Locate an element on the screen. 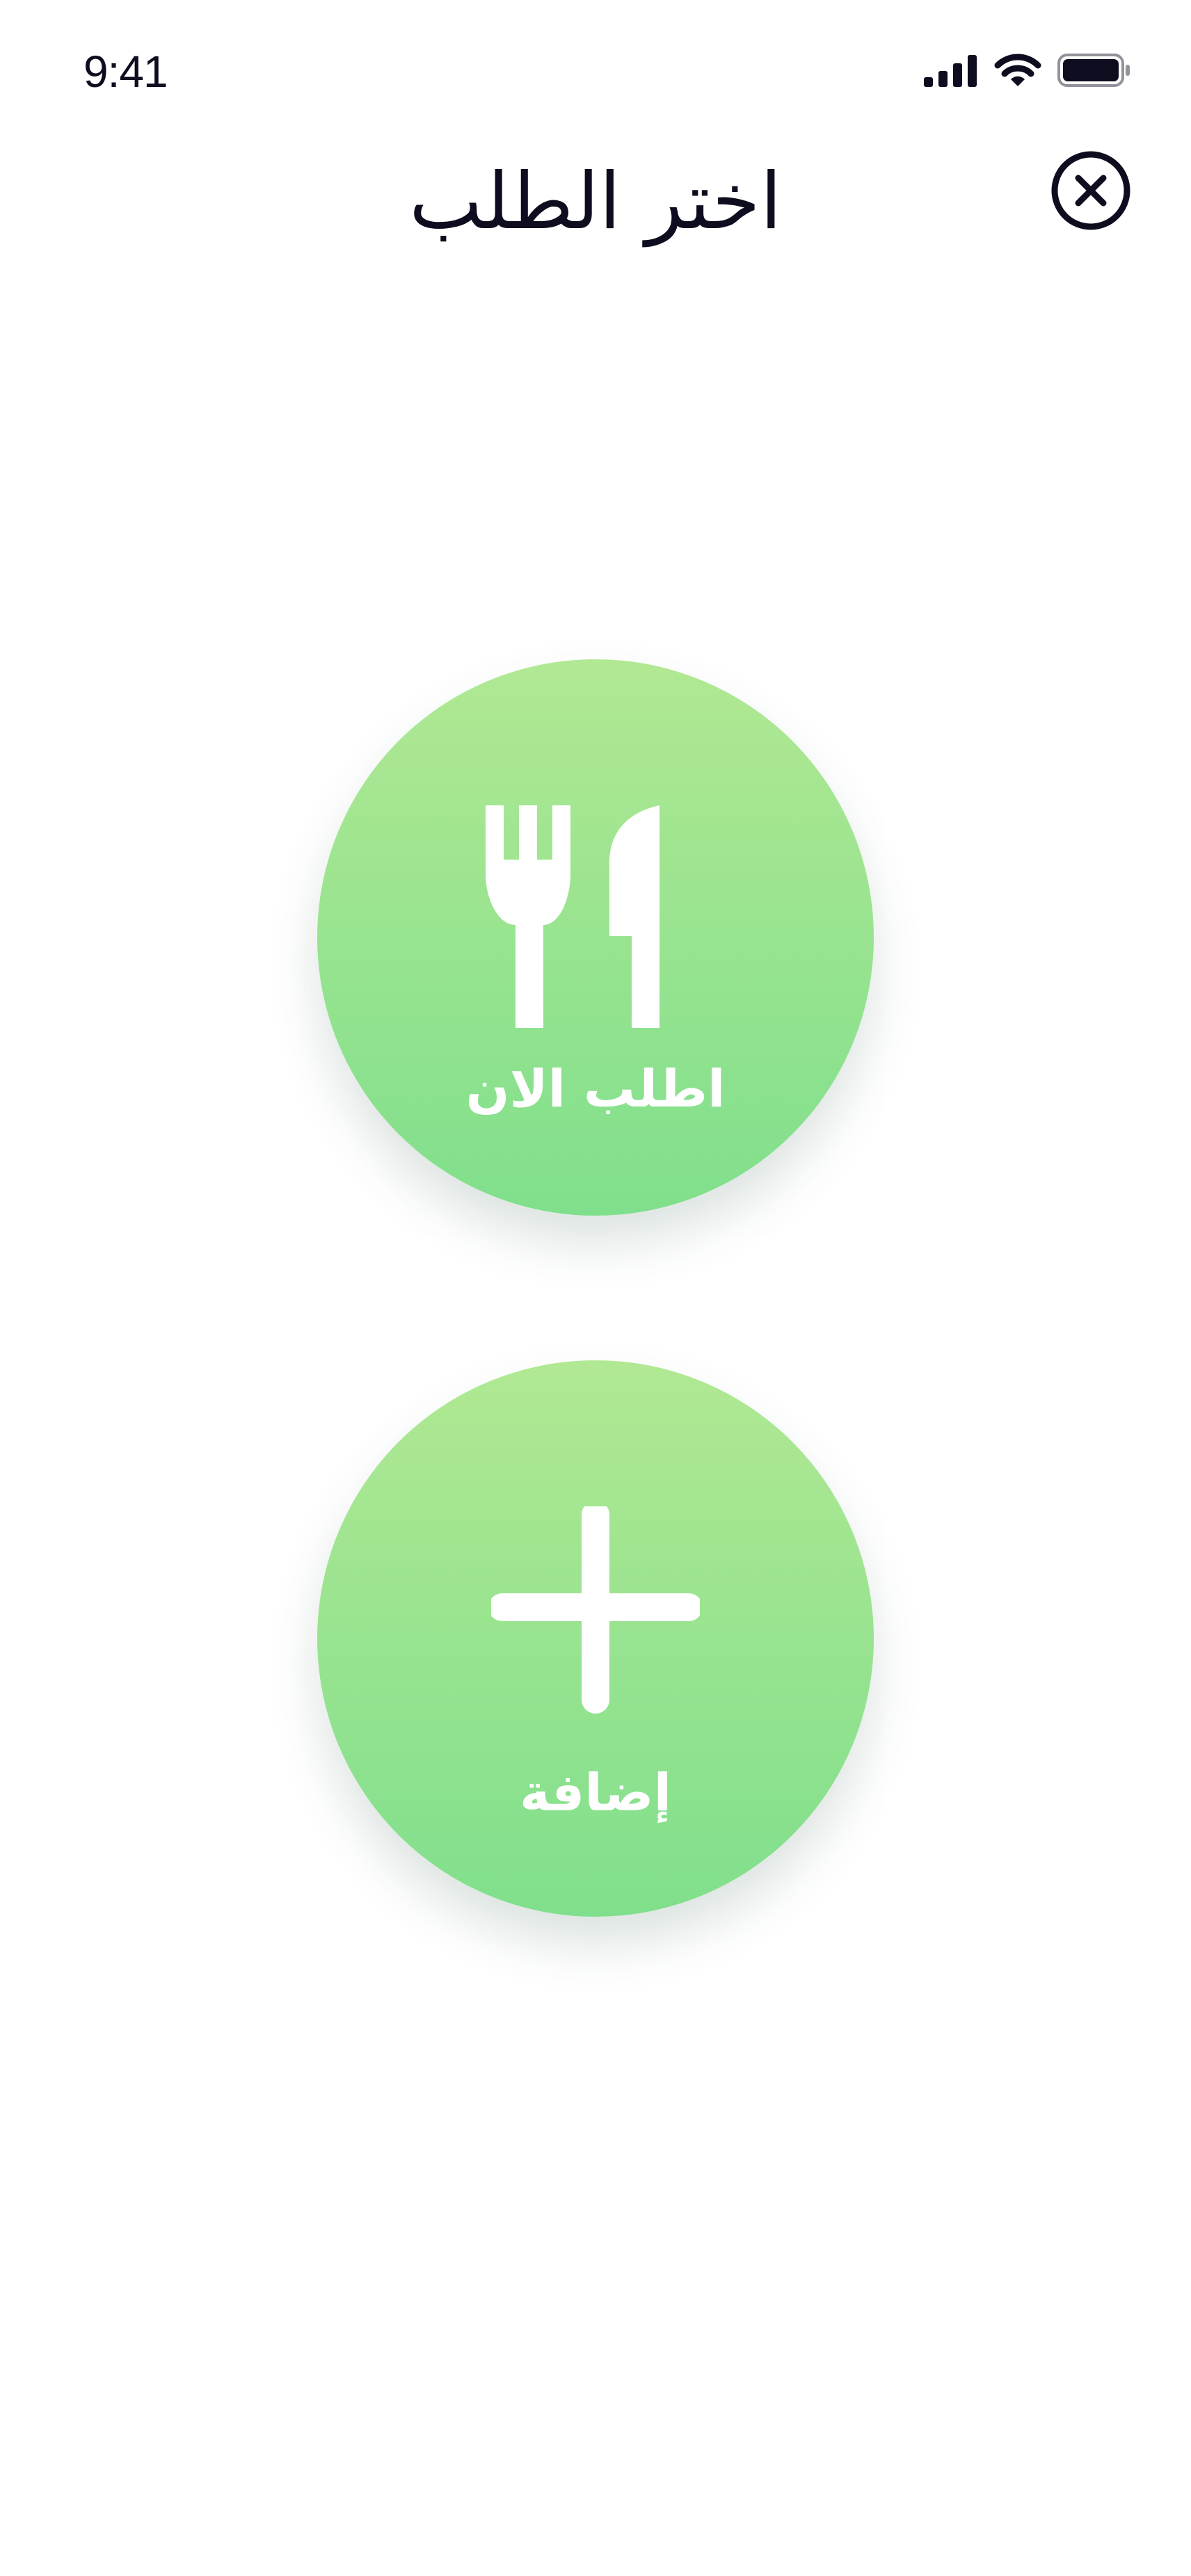 The height and width of the screenshot is (2576, 1191). fork-knife-icon is located at coordinates (573, 917).